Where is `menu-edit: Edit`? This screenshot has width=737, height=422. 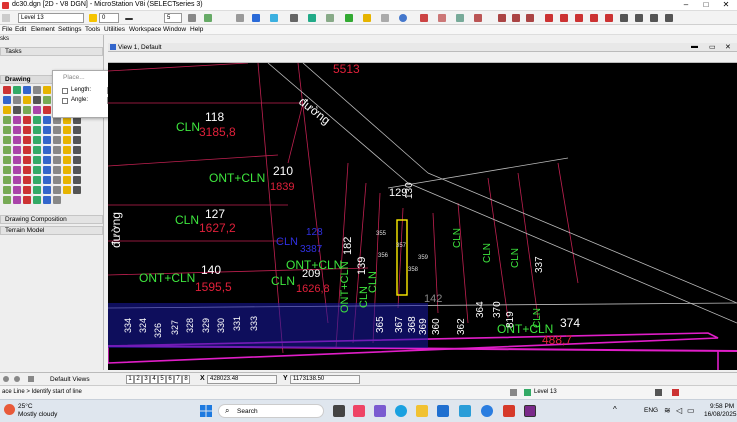 menu-edit: Edit is located at coordinates (20, 29).